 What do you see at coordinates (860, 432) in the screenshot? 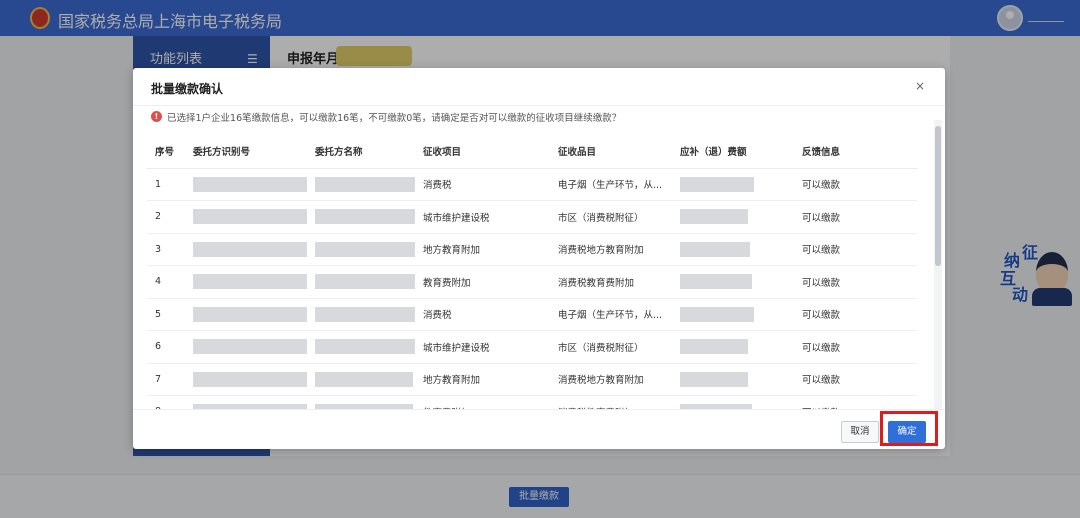
I see `cancel-button: 取消` at bounding box center [860, 432].